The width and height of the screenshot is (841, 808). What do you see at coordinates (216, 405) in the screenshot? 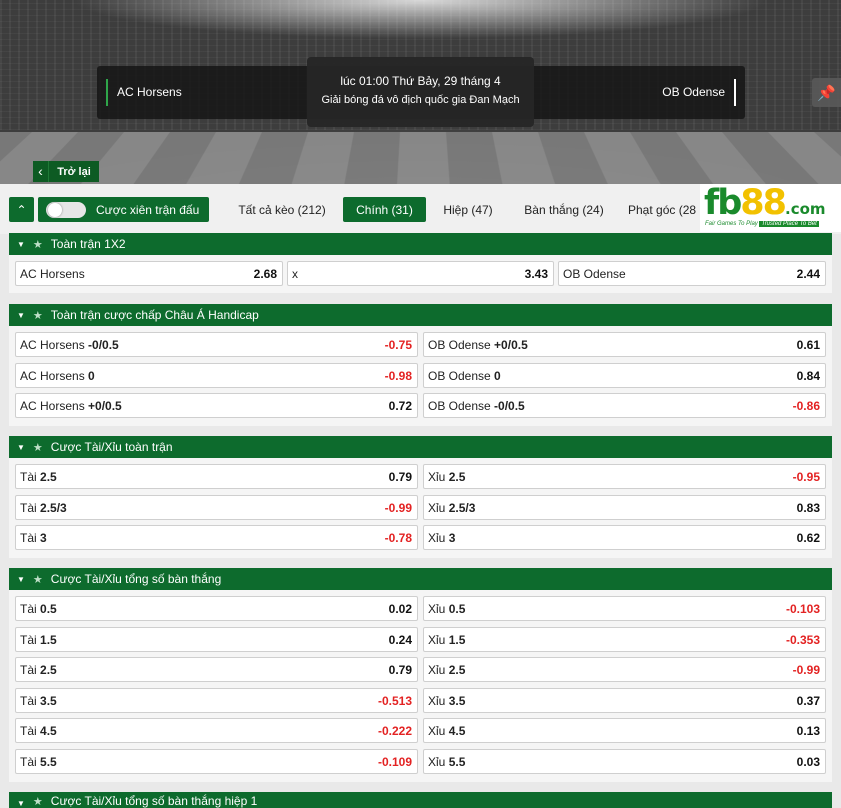
I see `odds-cell-left: AC Horsens +0/0.5 0.72` at bounding box center [216, 405].